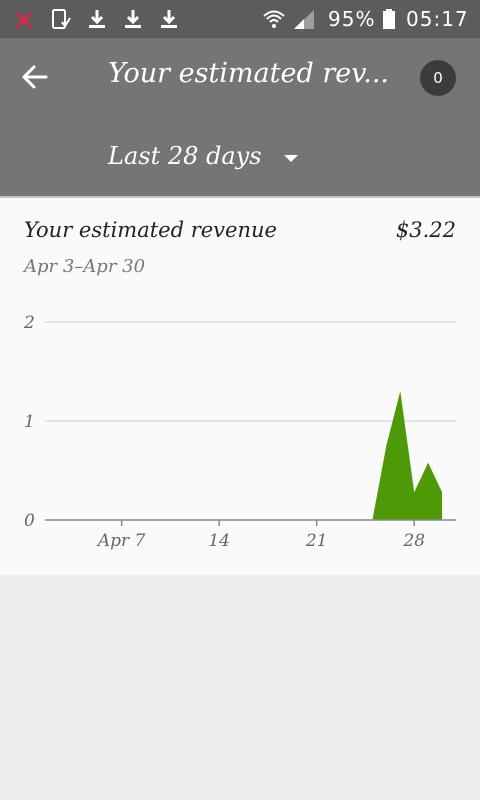  Describe the element at coordinates (61, 19) in the screenshot. I see `screenshot-icon` at that location.